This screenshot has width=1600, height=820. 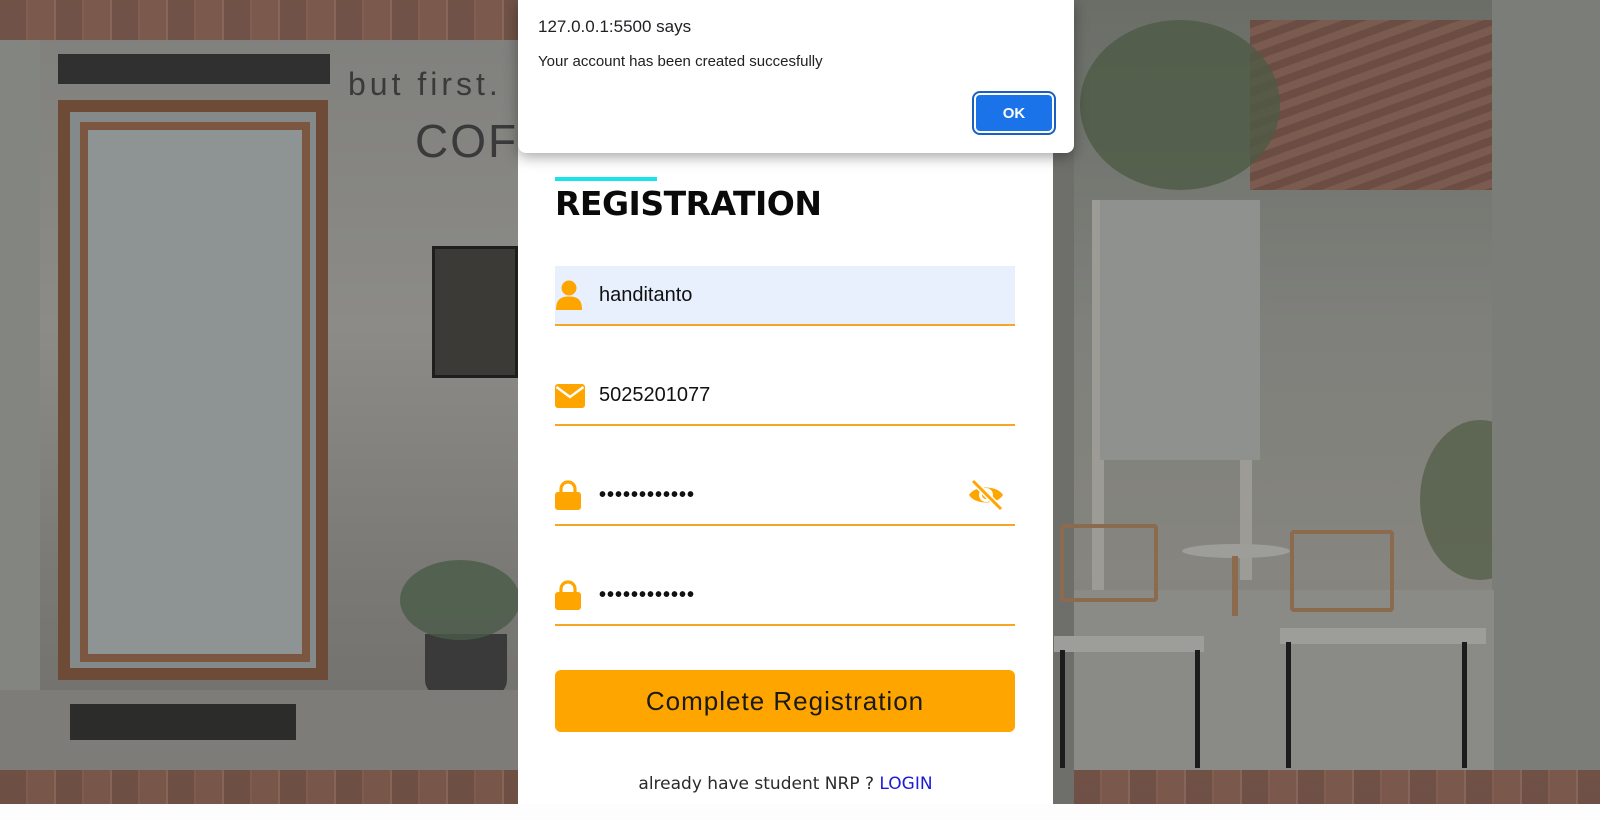 What do you see at coordinates (466, 665) in the screenshot?
I see `plant-pot` at bounding box center [466, 665].